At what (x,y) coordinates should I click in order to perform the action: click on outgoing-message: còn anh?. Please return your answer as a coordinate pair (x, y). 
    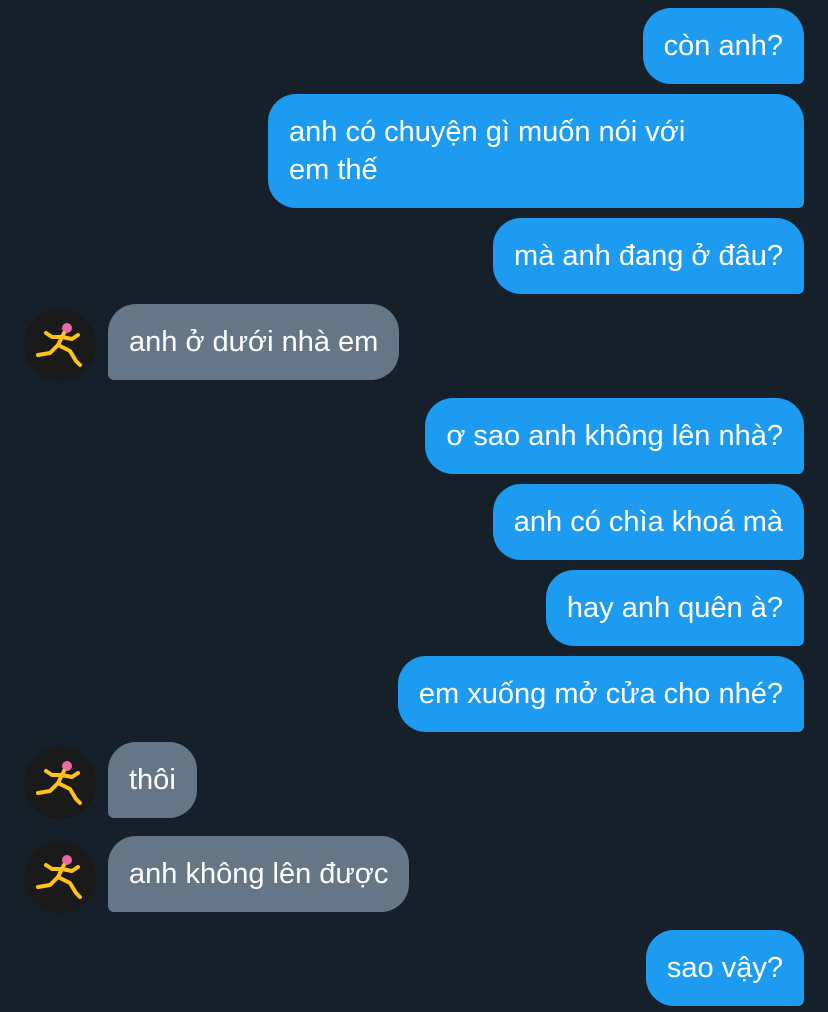
    Looking at the image, I should click on (723, 46).